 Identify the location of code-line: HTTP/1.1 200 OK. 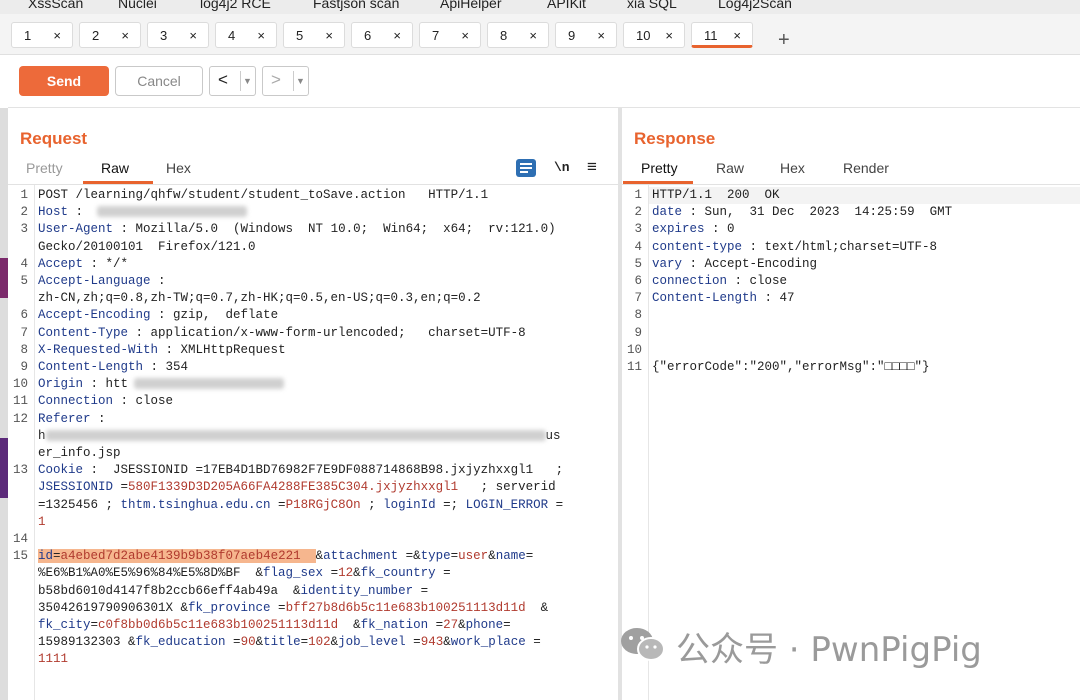
(716, 195).